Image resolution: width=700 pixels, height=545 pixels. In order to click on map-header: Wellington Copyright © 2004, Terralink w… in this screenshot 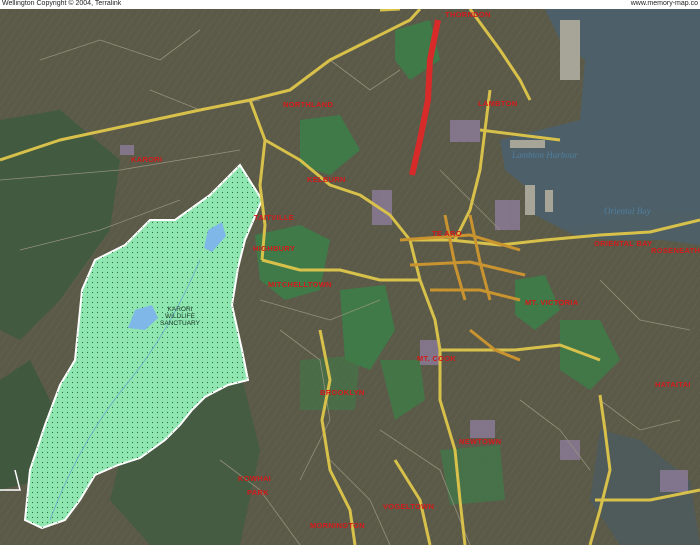, I will do `click(350, 4)`.